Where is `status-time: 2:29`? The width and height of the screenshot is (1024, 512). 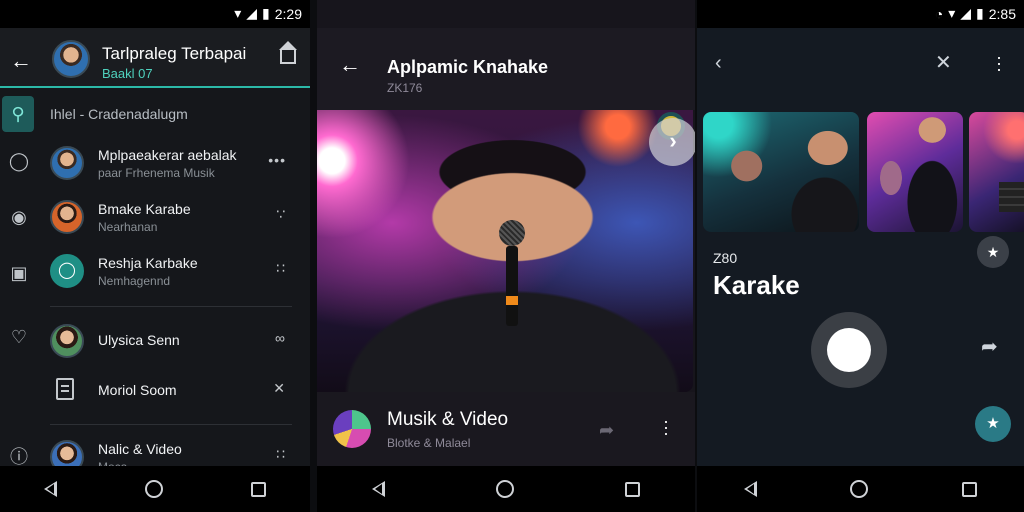
status-time: 2:29 is located at coordinates (288, 13).